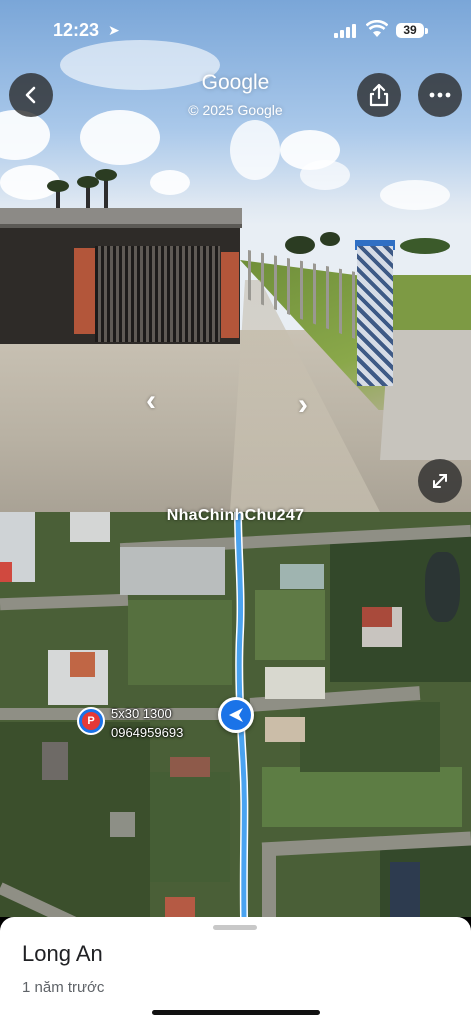  Describe the element at coordinates (235, 970) in the screenshot. I see `bottom-sheet: Long An 1 năm trước` at that location.